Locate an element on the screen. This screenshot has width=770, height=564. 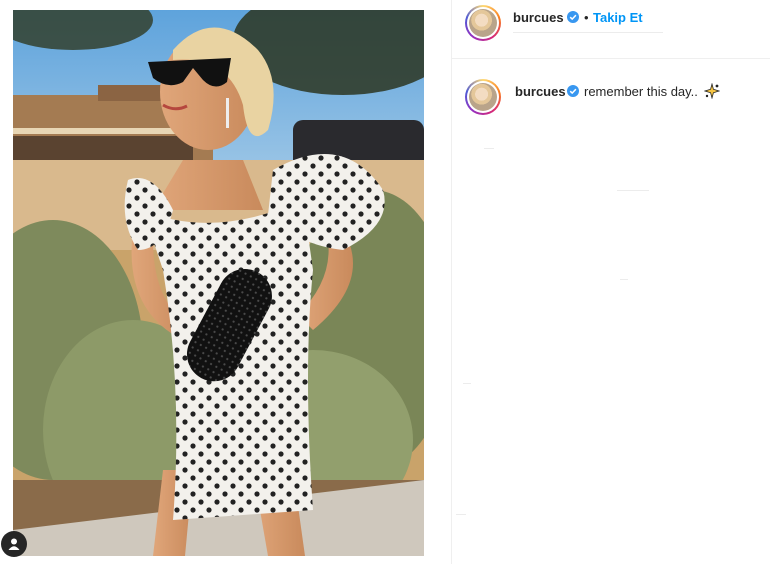
caption-text: remember this day.. is located at coordinates (641, 91).